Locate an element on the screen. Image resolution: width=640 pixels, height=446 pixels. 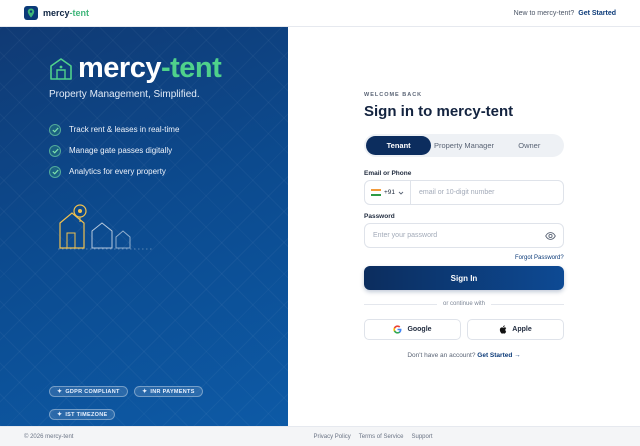
divider: or continue with is located at coordinates (464, 304).